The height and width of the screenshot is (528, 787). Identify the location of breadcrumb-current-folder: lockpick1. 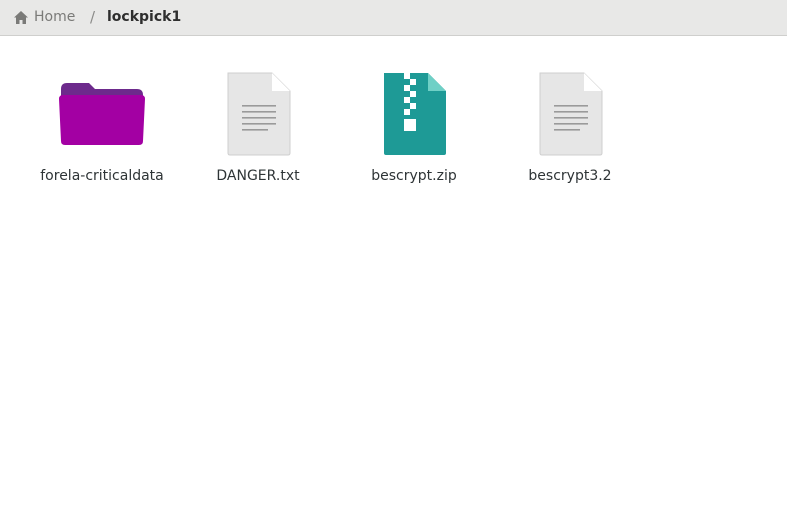
(144, 17).